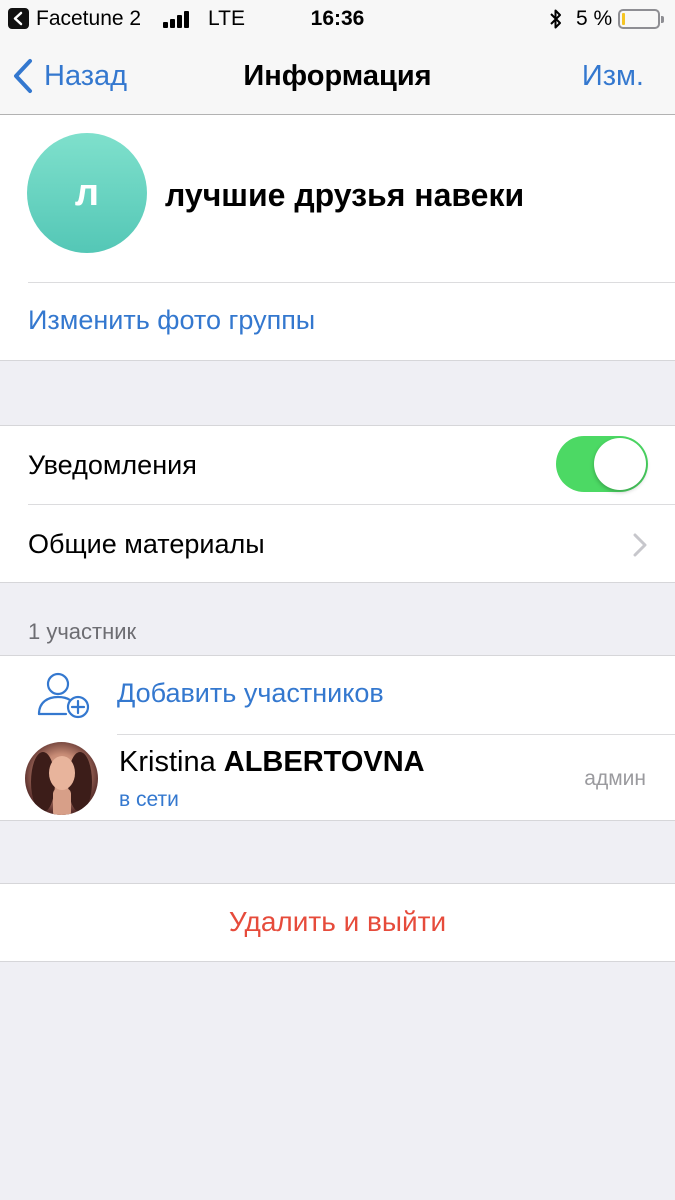 This screenshot has height=1200, width=675. I want to click on add-members-label: Добавить участников, so click(250, 693).